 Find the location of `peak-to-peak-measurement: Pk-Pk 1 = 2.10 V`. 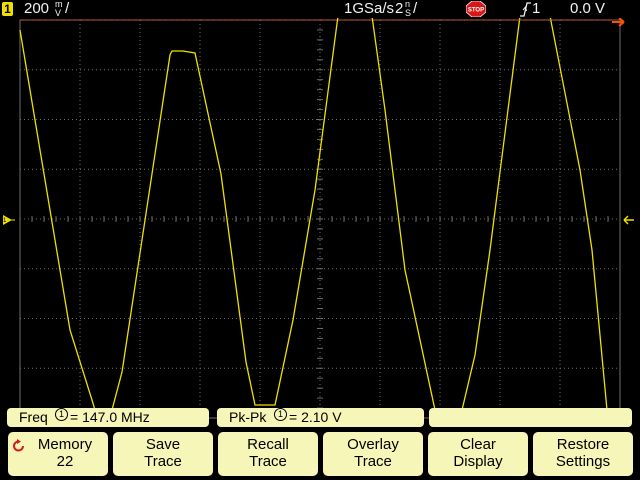

peak-to-peak-measurement: Pk-Pk 1 = 2.10 V is located at coordinates (320, 417).